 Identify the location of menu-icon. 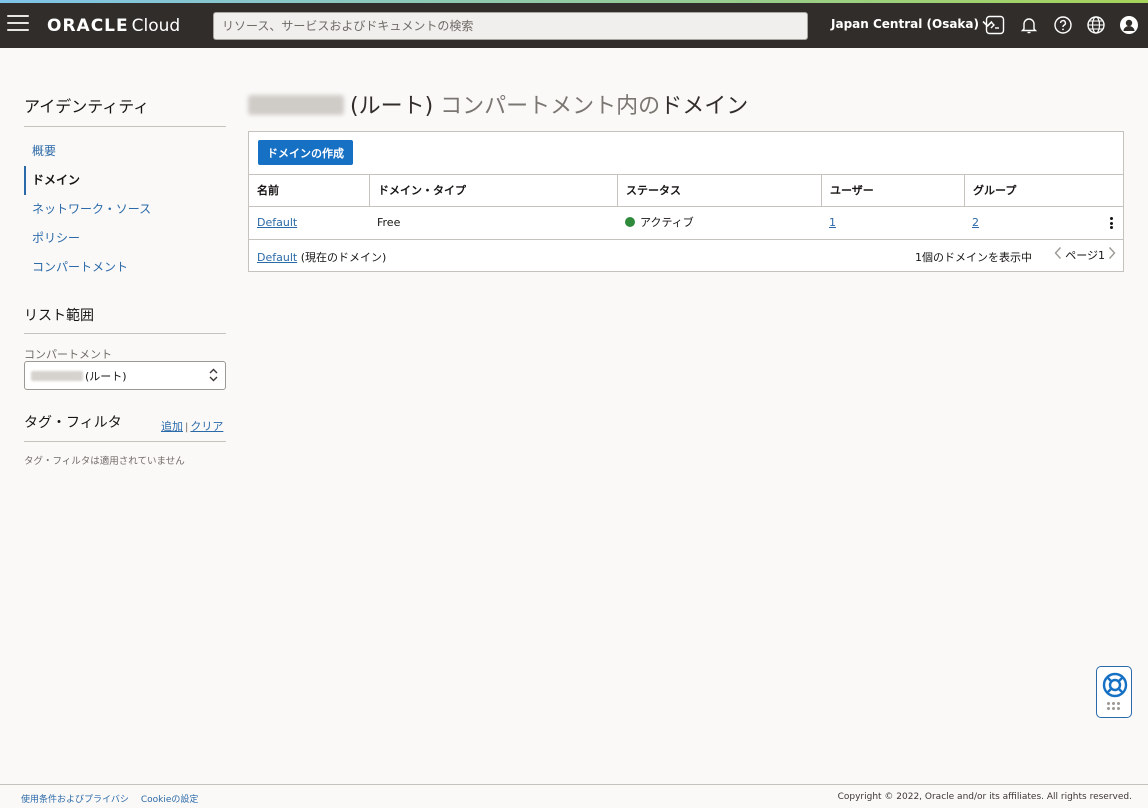
(18, 25).